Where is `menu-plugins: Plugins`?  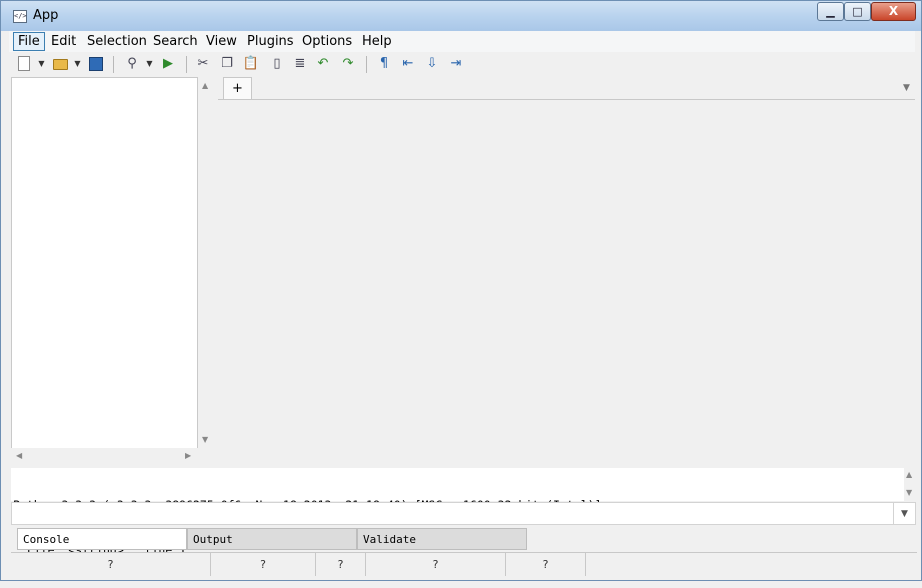
menu-plugins: Plugins is located at coordinates (270, 41).